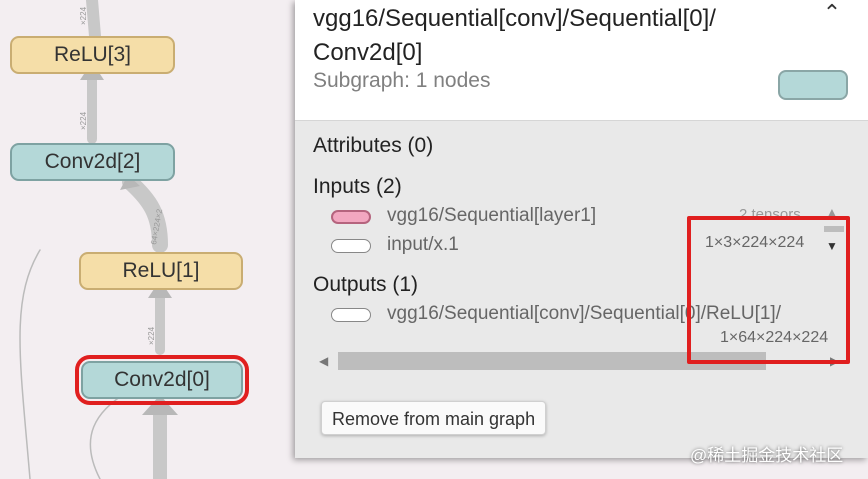 The height and width of the screenshot is (479, 868). I want to click on node-conv2d-0: Conv2d[0], so click(162, 380).